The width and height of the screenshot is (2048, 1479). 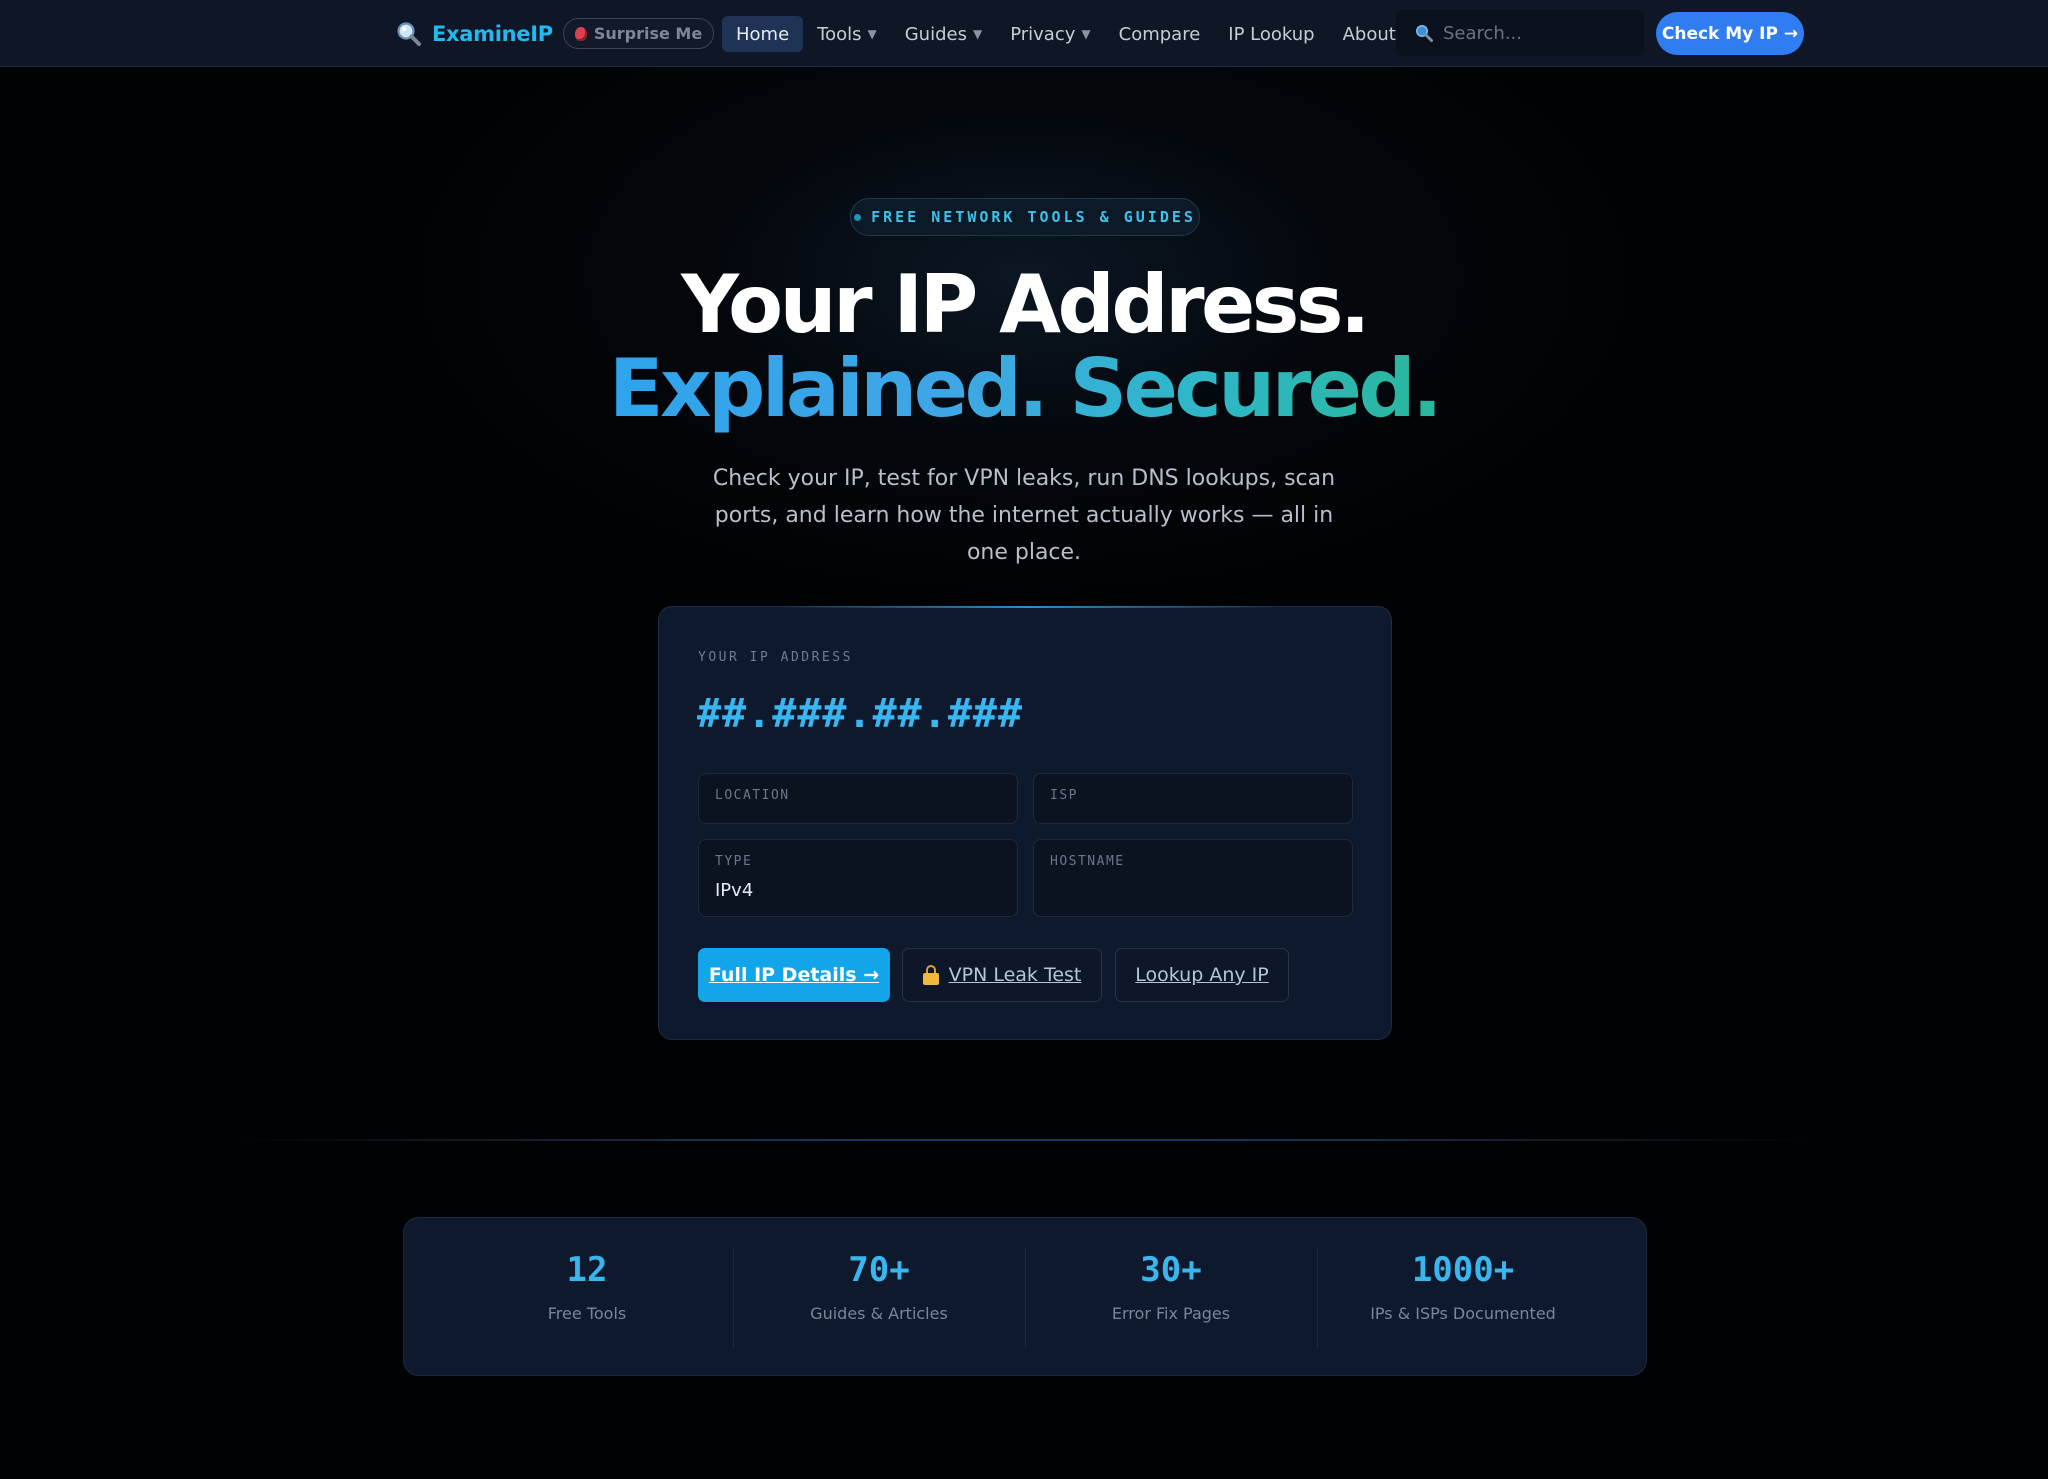 I want to click on location-field: LOCATION, so click(x=858, y=798).